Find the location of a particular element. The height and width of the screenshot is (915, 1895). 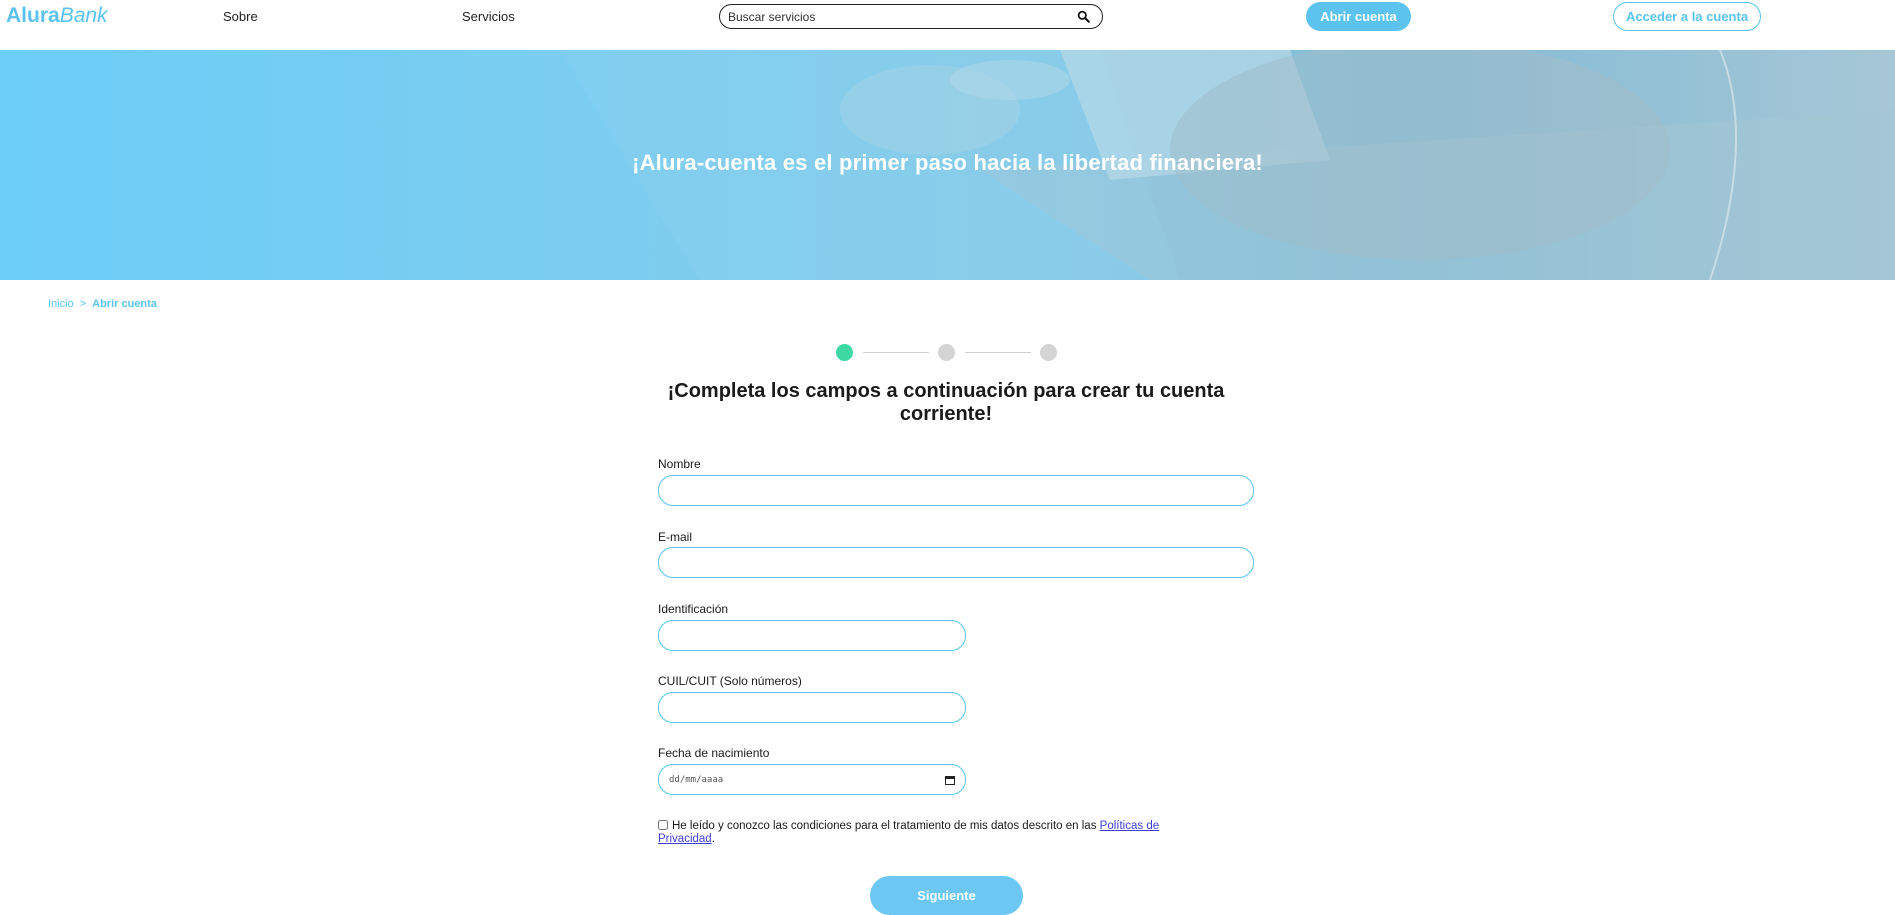

progress-stepper is located at coordinates (947, 352).